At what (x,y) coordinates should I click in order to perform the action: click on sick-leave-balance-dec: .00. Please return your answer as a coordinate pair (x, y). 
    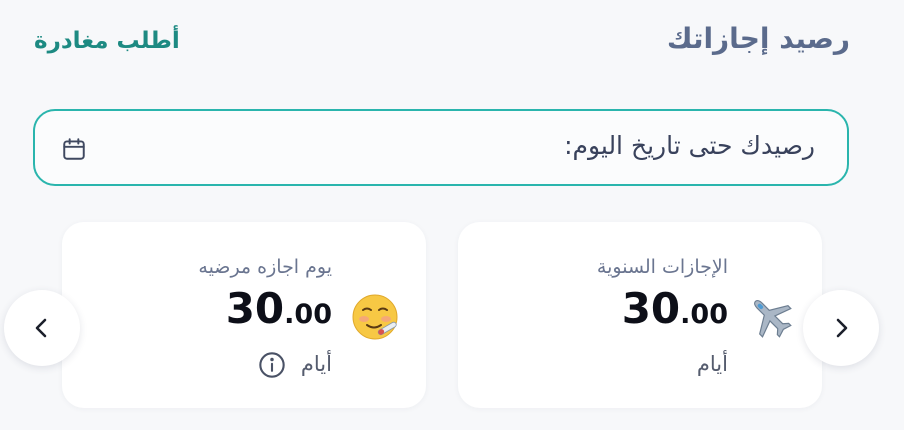
    Looking at the image, I should click on (308, 314).